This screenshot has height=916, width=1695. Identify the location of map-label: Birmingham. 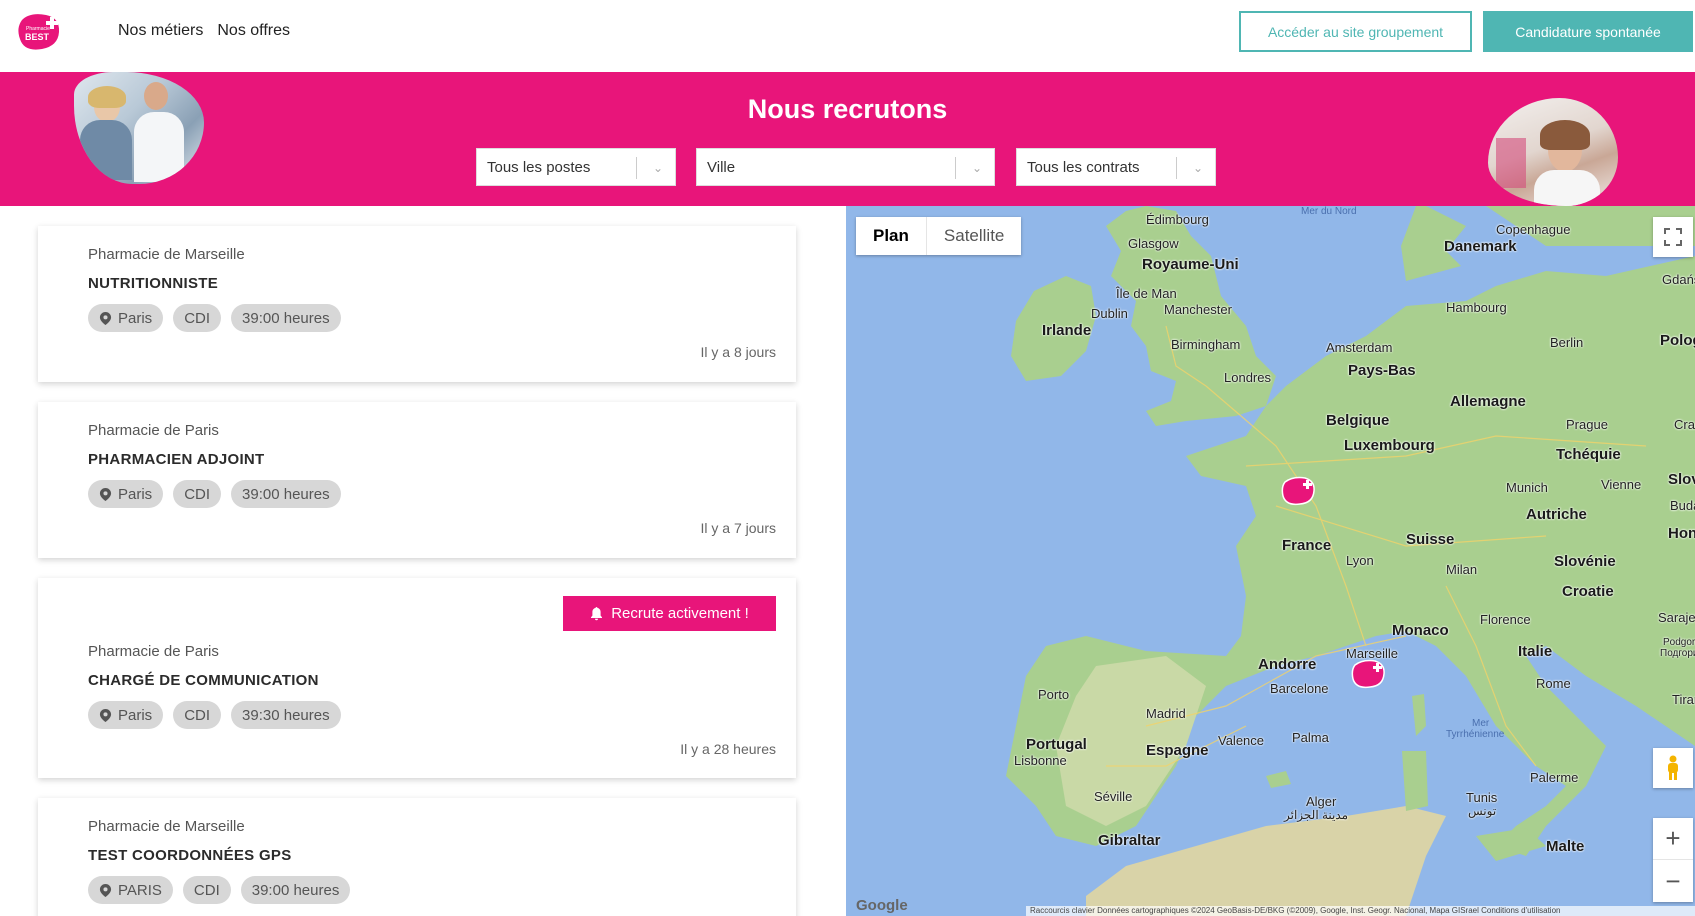
(1206, 344).